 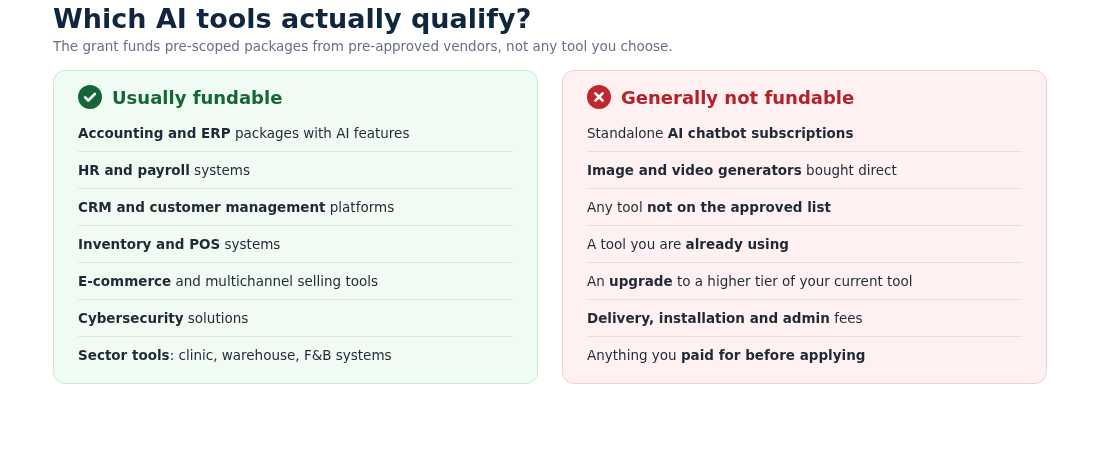 I want to click on list-item: An upgrade to a higher tier of your current tool, so click(x=804, y=281).